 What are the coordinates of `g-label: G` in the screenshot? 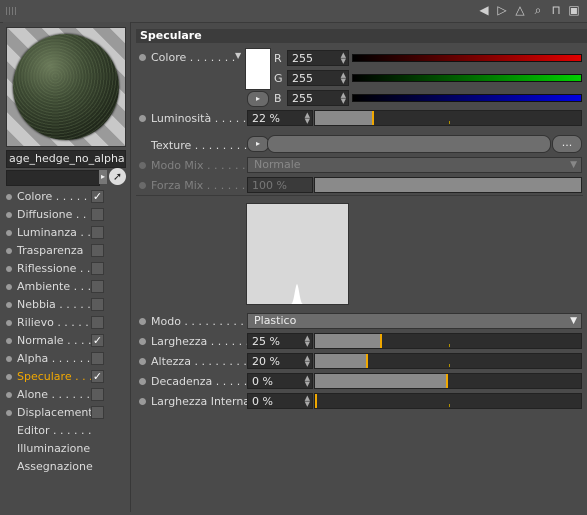 It's located at (278, 78).